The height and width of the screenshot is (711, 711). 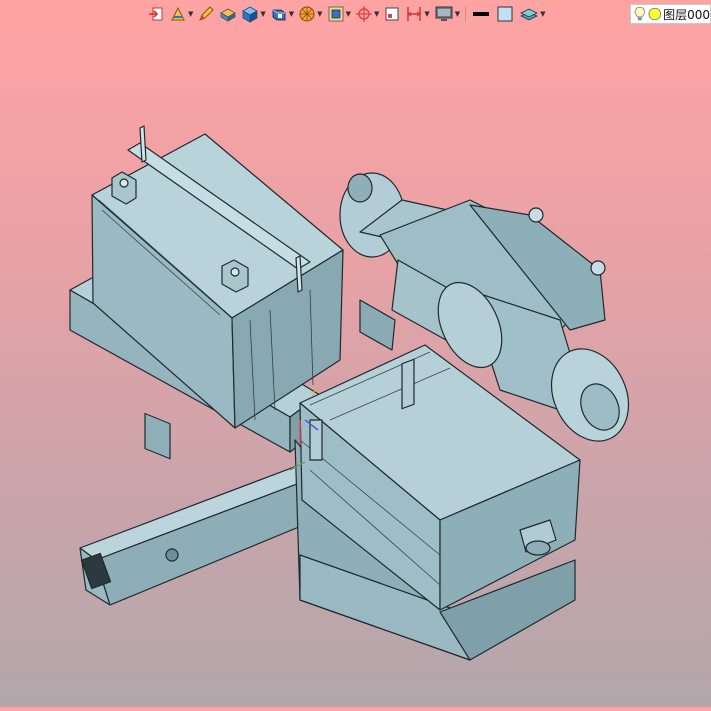 What do you see at coordinates (336, 14) in the screenshot?
I see `frame-icon` at bounding box center [336, 14].